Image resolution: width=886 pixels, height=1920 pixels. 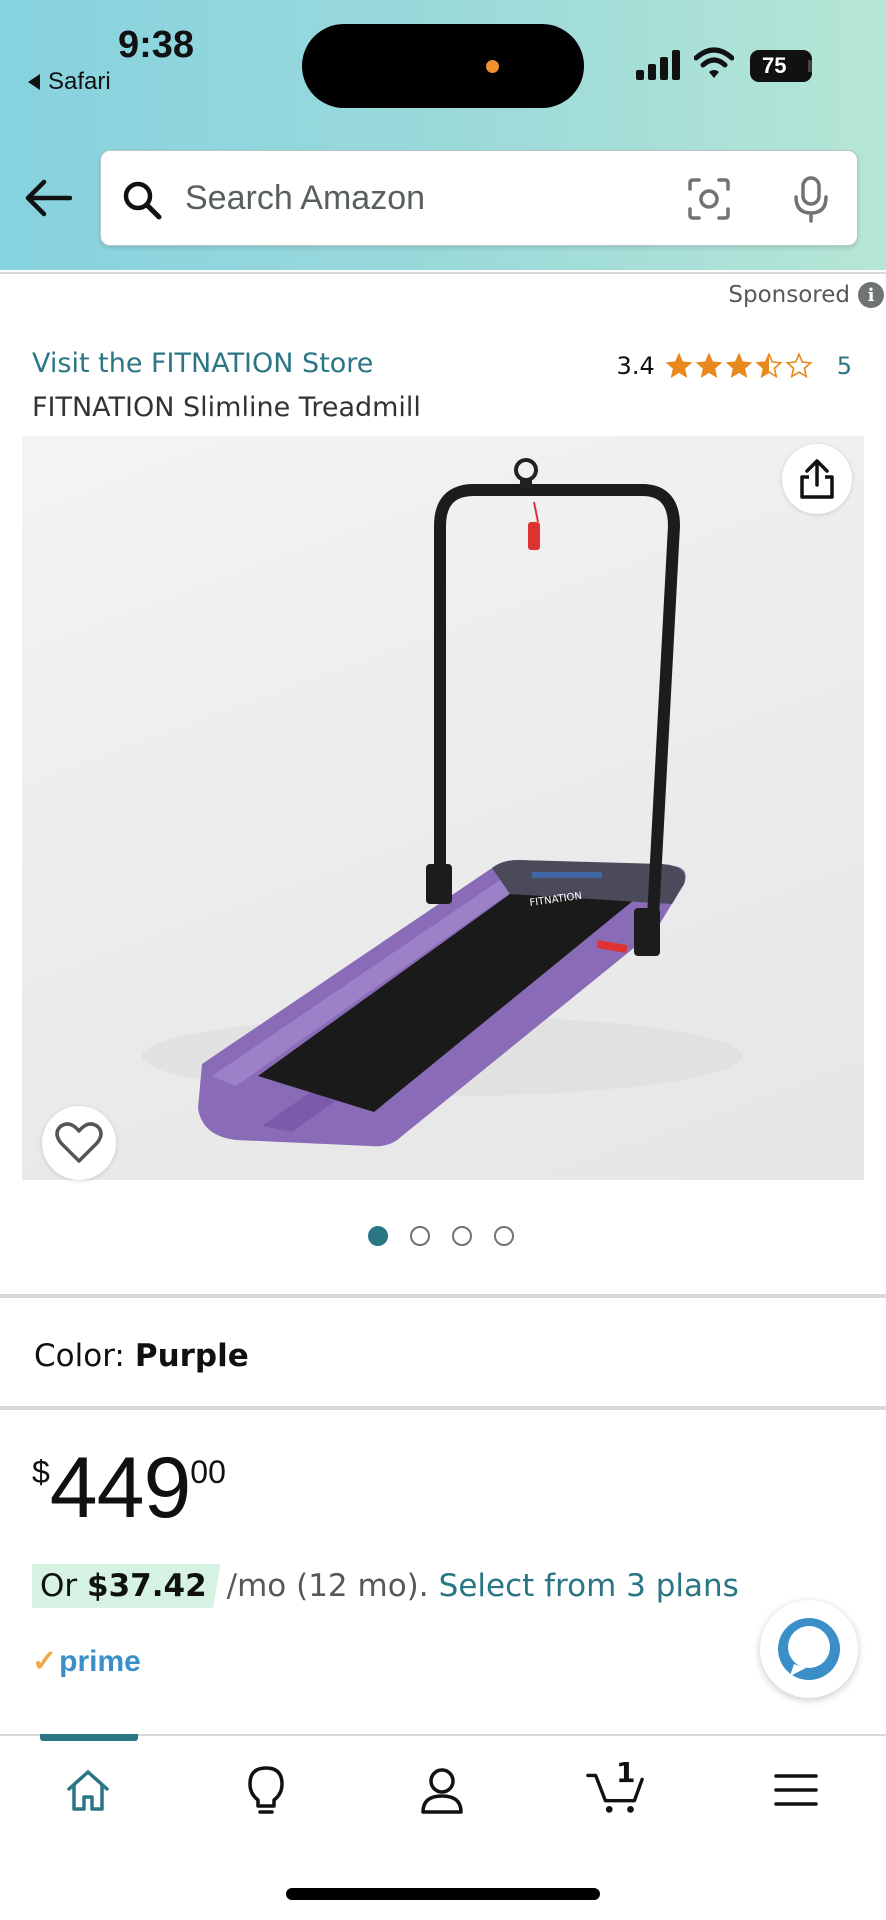 What do you see at coordinates (844, 366) in the screenshot?
I see `rating-count: 5` at bounding box center [844, 366].